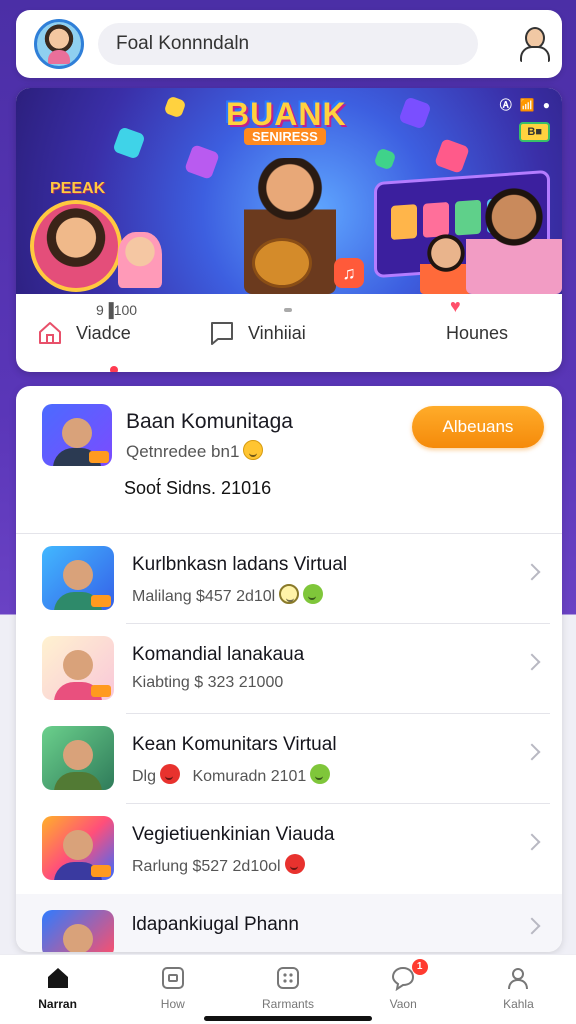 Image resolution: width=576 pixels, height=1024 pixels. Describe the element at coordinates (218, 865) in the screenshot. I see `list-item-subtitle: Rarlung $527 2d10ol` at that location.